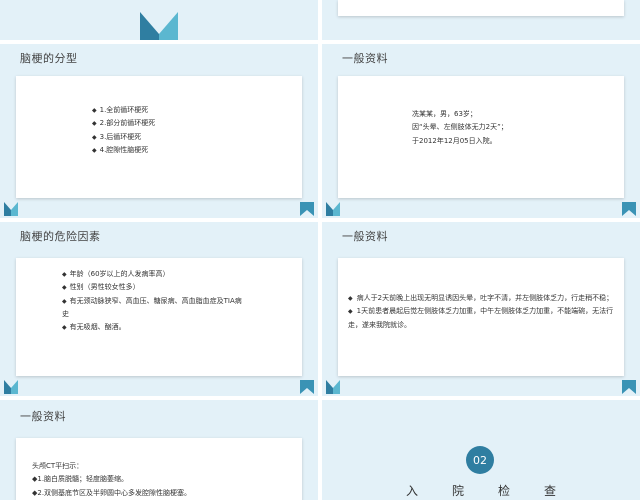 The image size is (640, 500). I want to click on section-number-badge: 02, so click(480, 460).